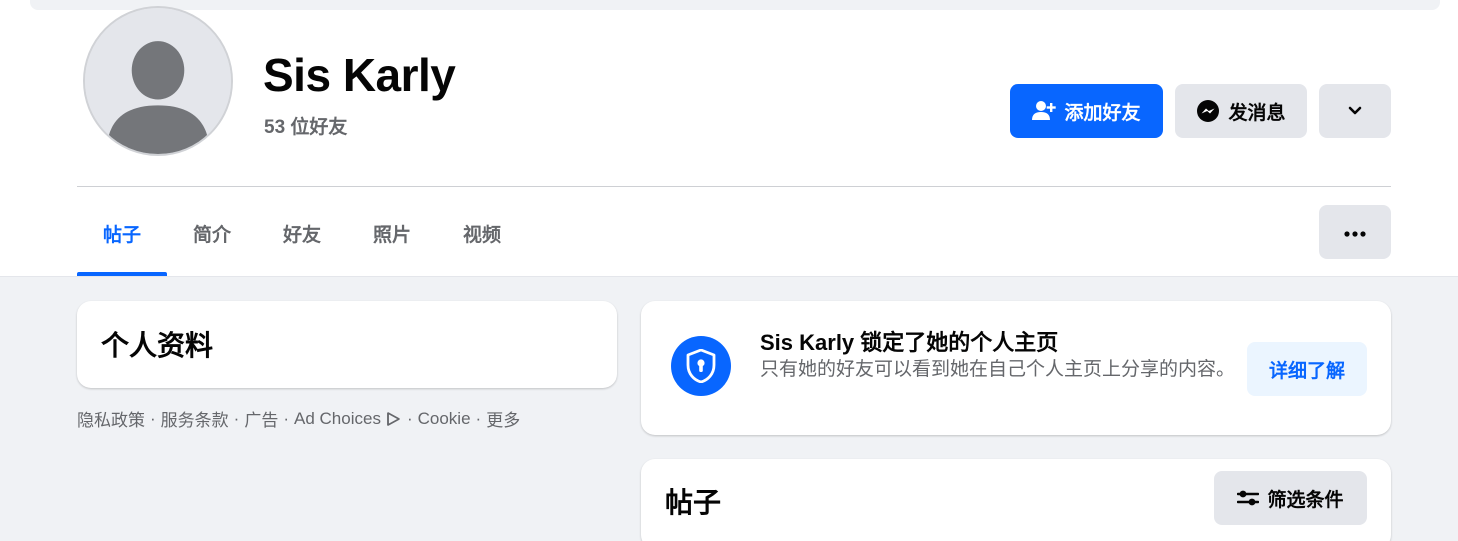 The image size is (1458, 541). I want to click on friend-count: 53 位好友, so click(305, 125).